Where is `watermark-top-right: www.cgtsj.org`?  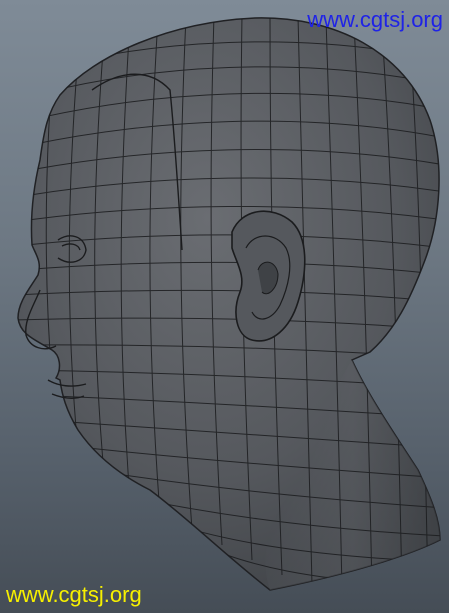 watermark-top-right: www.cgtsj.org is located at coordinates (375, 19).